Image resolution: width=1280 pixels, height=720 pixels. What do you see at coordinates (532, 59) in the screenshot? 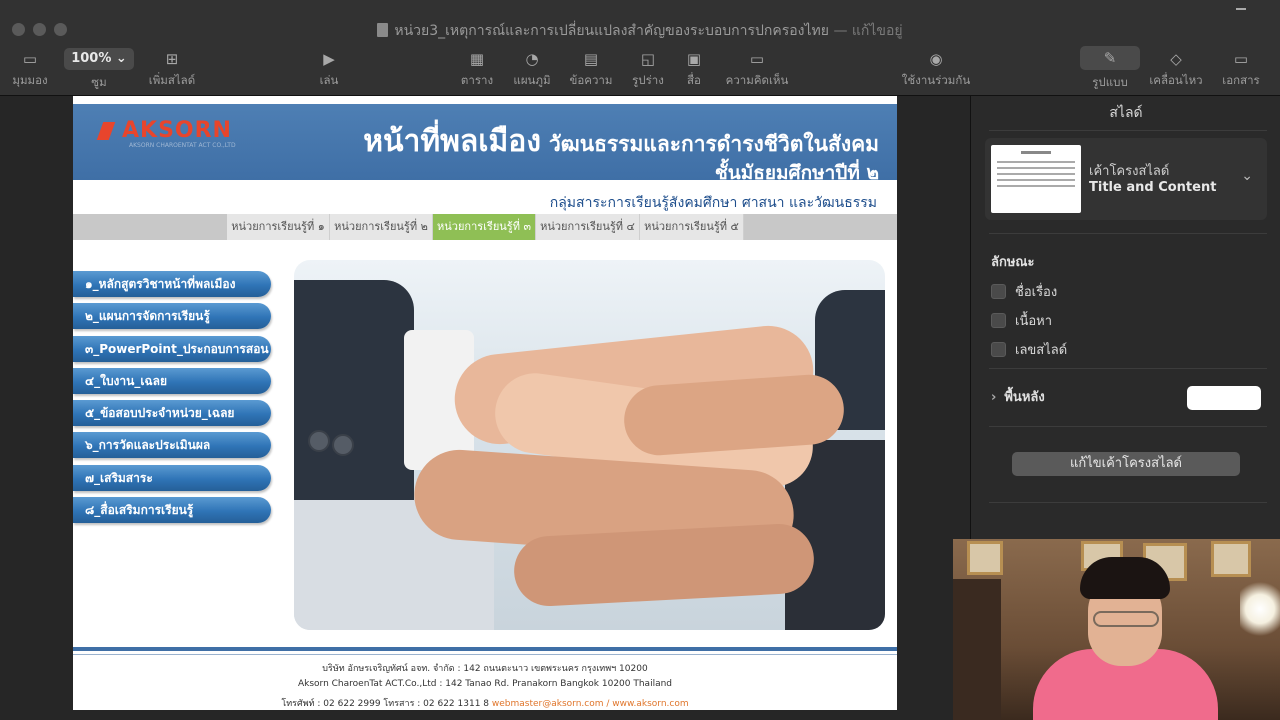
I see `chart-icon: ◔` at bounding box center [532, 59].